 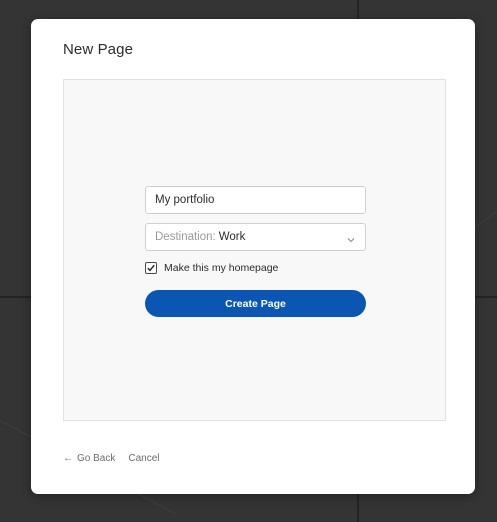 What do you see at coordinates (255, 303) in the screenshot?
I see `create-page-button: Create Page` at bounding box center [255, 303].